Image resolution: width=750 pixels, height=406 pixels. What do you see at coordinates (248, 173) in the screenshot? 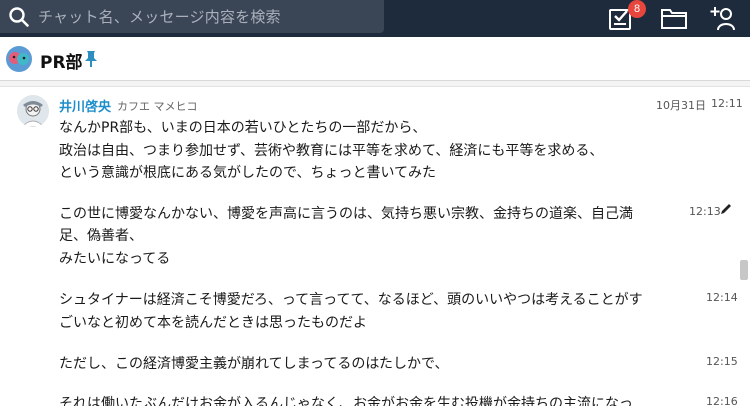
I see `message-line: という意識が根底にある気がしたので、ちょっと書いてみた` at bounding box center [248, 173].